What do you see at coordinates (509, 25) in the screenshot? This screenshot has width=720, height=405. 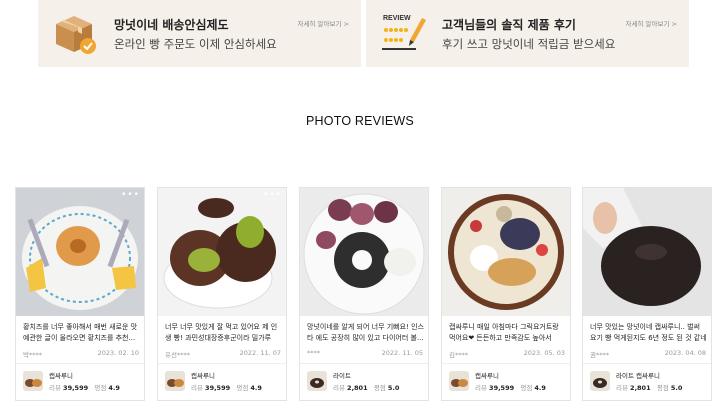 I see `banner-title: 고객님들의 솔직 제품 후기` at bounding box center [509, 25].